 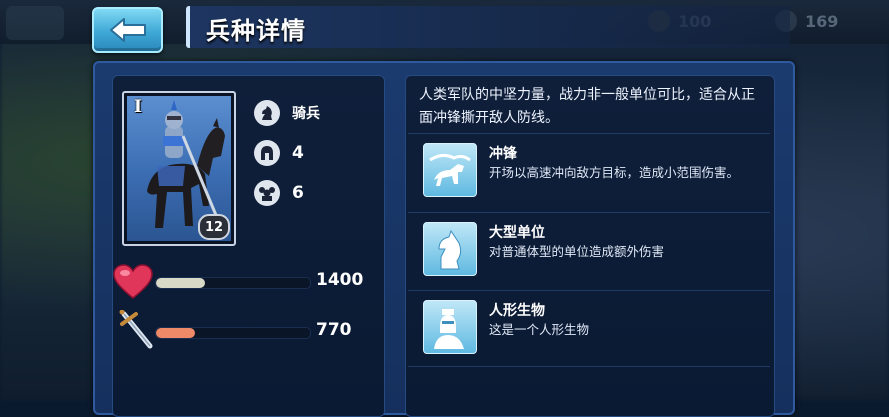 What do you see at coordinates (267, 153) in the screenshot?
I see `helmet-icon` at bounding box center [267, 153].